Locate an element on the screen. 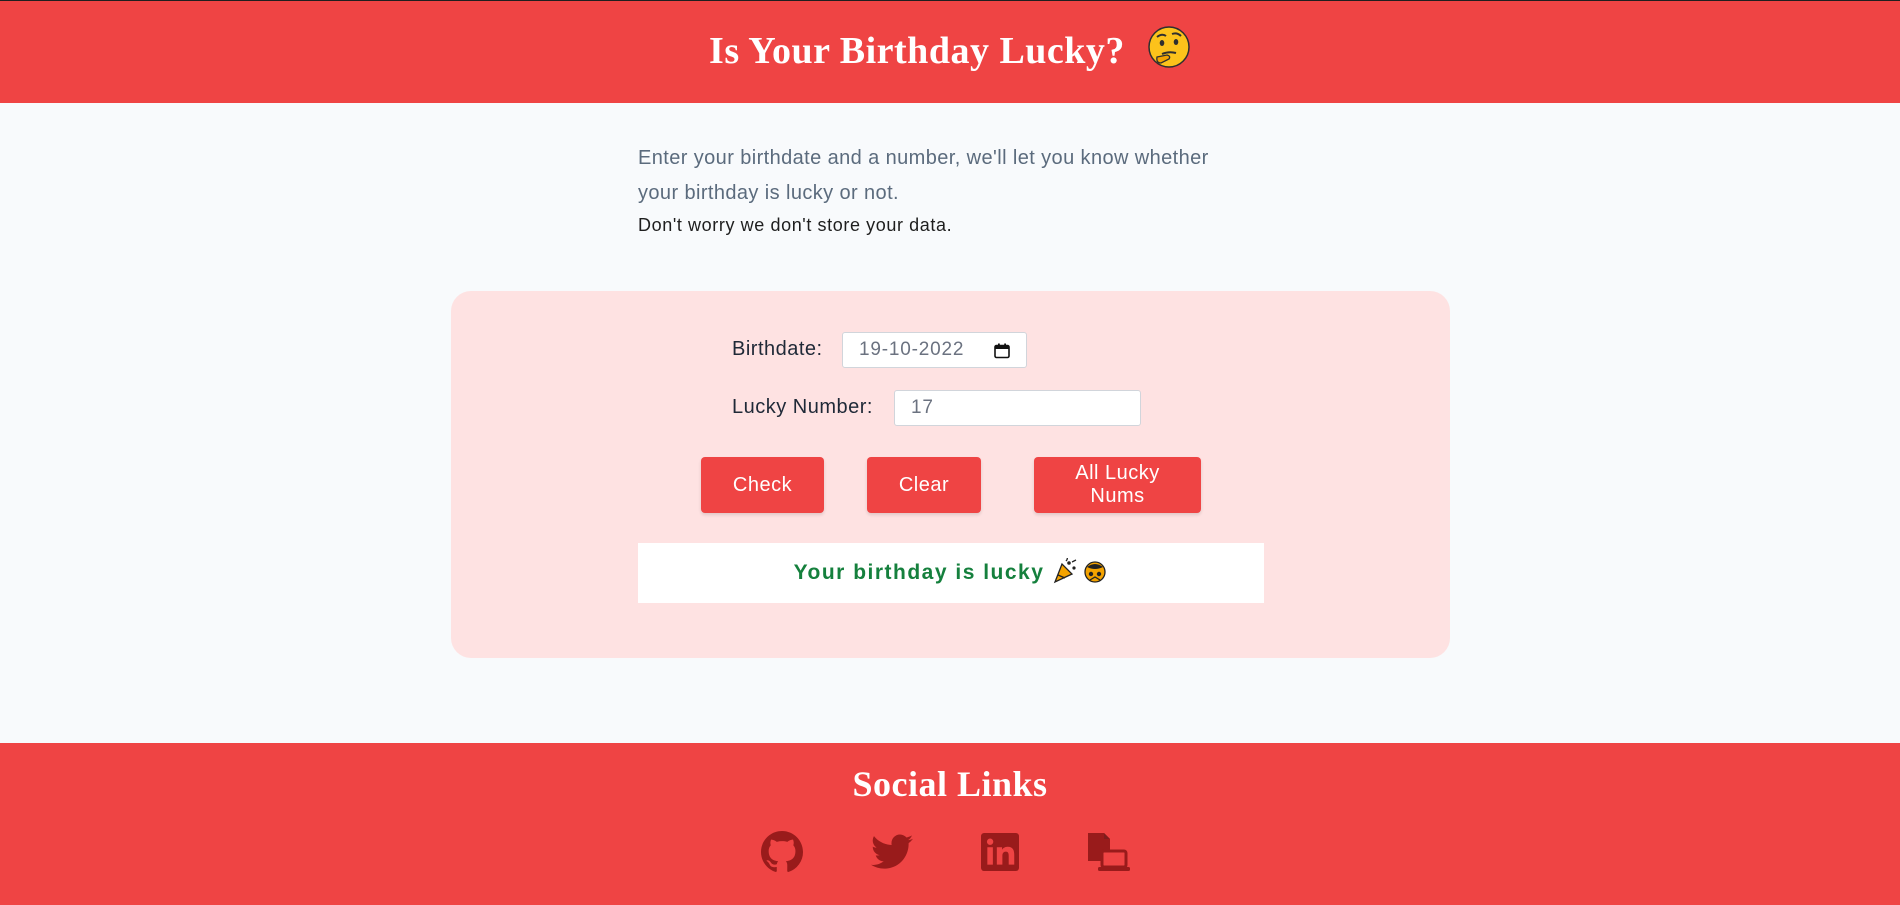 This screenshot has width=1900, height=905. twitter-link is located at coordinates (892, 854).